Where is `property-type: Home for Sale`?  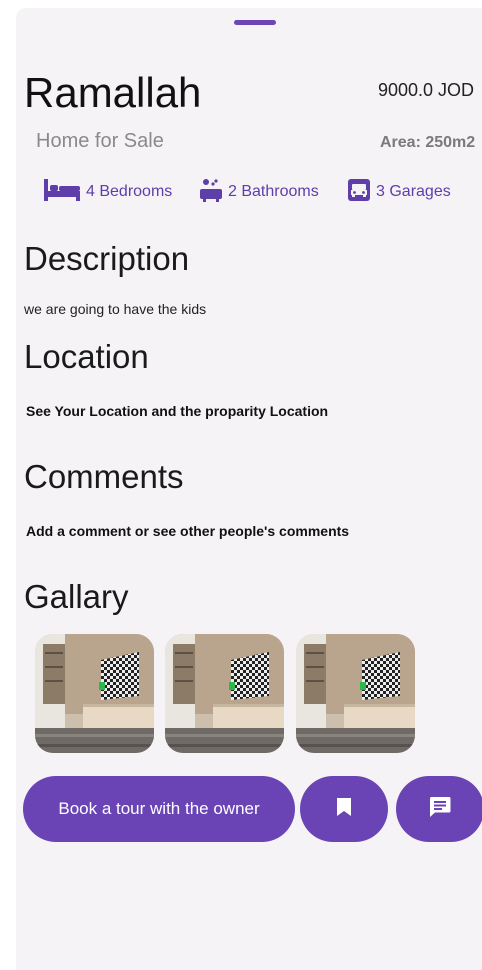 property-type: Home for Sale is located at coordinates (100, 141).